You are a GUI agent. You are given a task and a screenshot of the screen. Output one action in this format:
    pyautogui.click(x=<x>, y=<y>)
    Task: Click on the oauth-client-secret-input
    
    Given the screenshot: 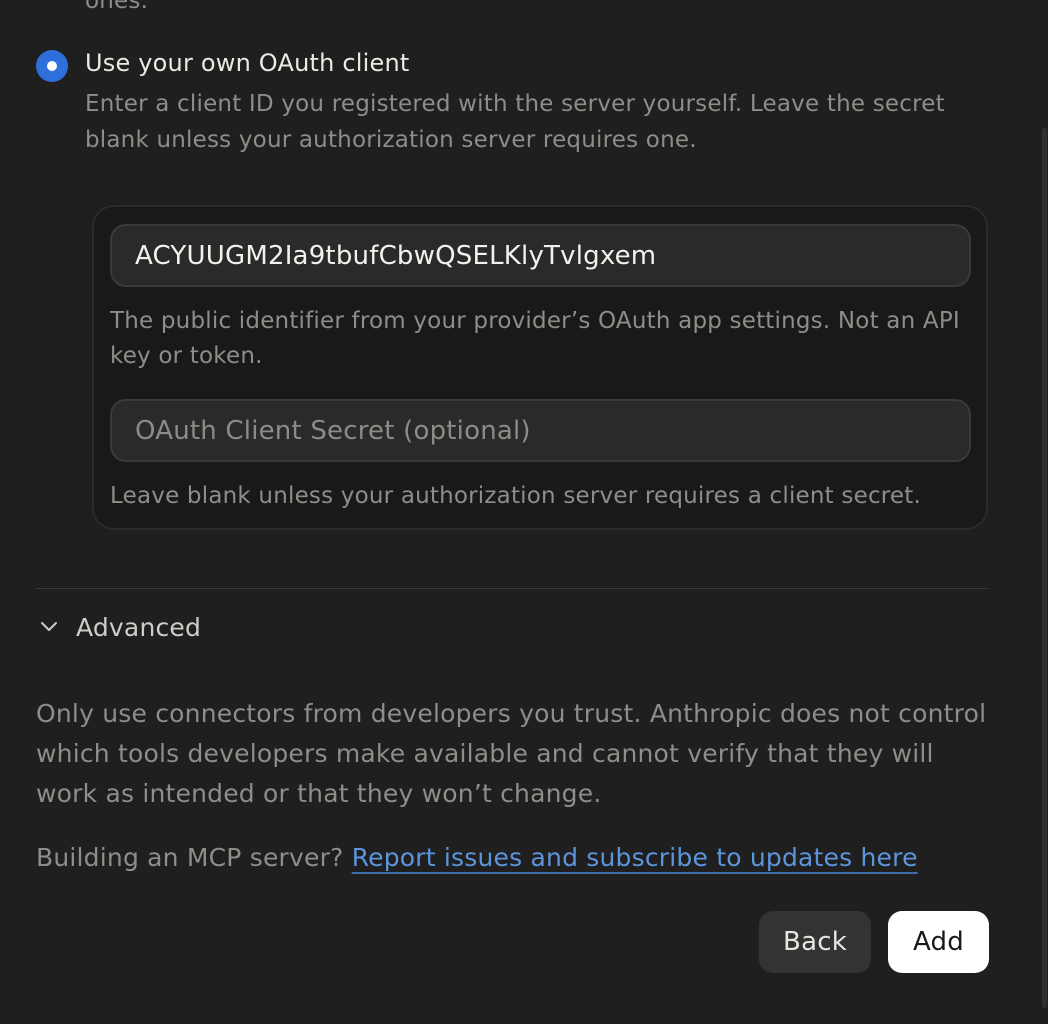 What is the action you would take?
    pyautogui.click(x=540, y=430)
    